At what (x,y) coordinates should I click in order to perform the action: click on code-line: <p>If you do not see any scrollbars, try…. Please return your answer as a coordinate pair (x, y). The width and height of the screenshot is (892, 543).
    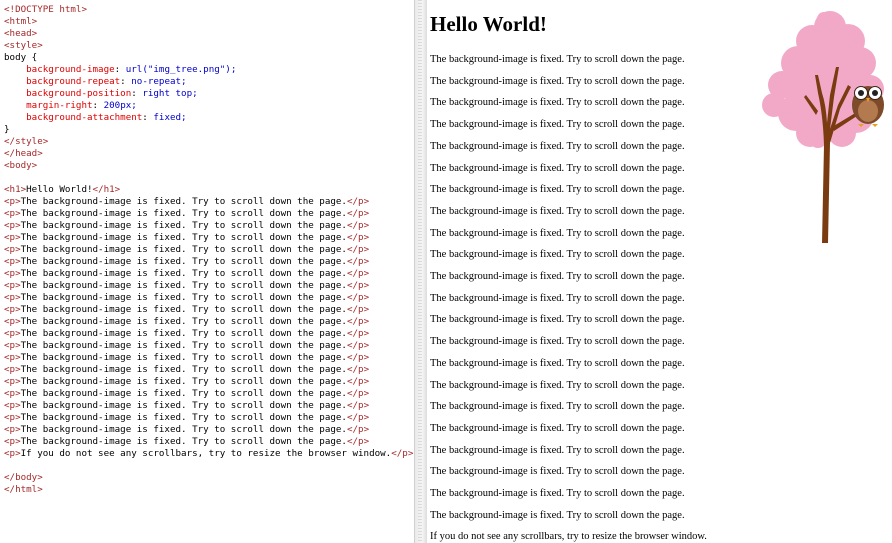
    Looking at the image, I should click on (208, 454).